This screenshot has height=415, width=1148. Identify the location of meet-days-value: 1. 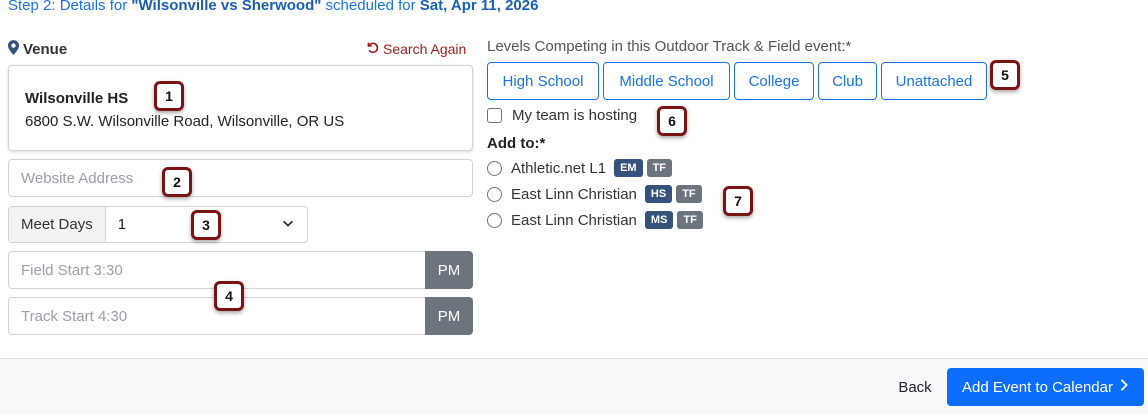
(122, 224).